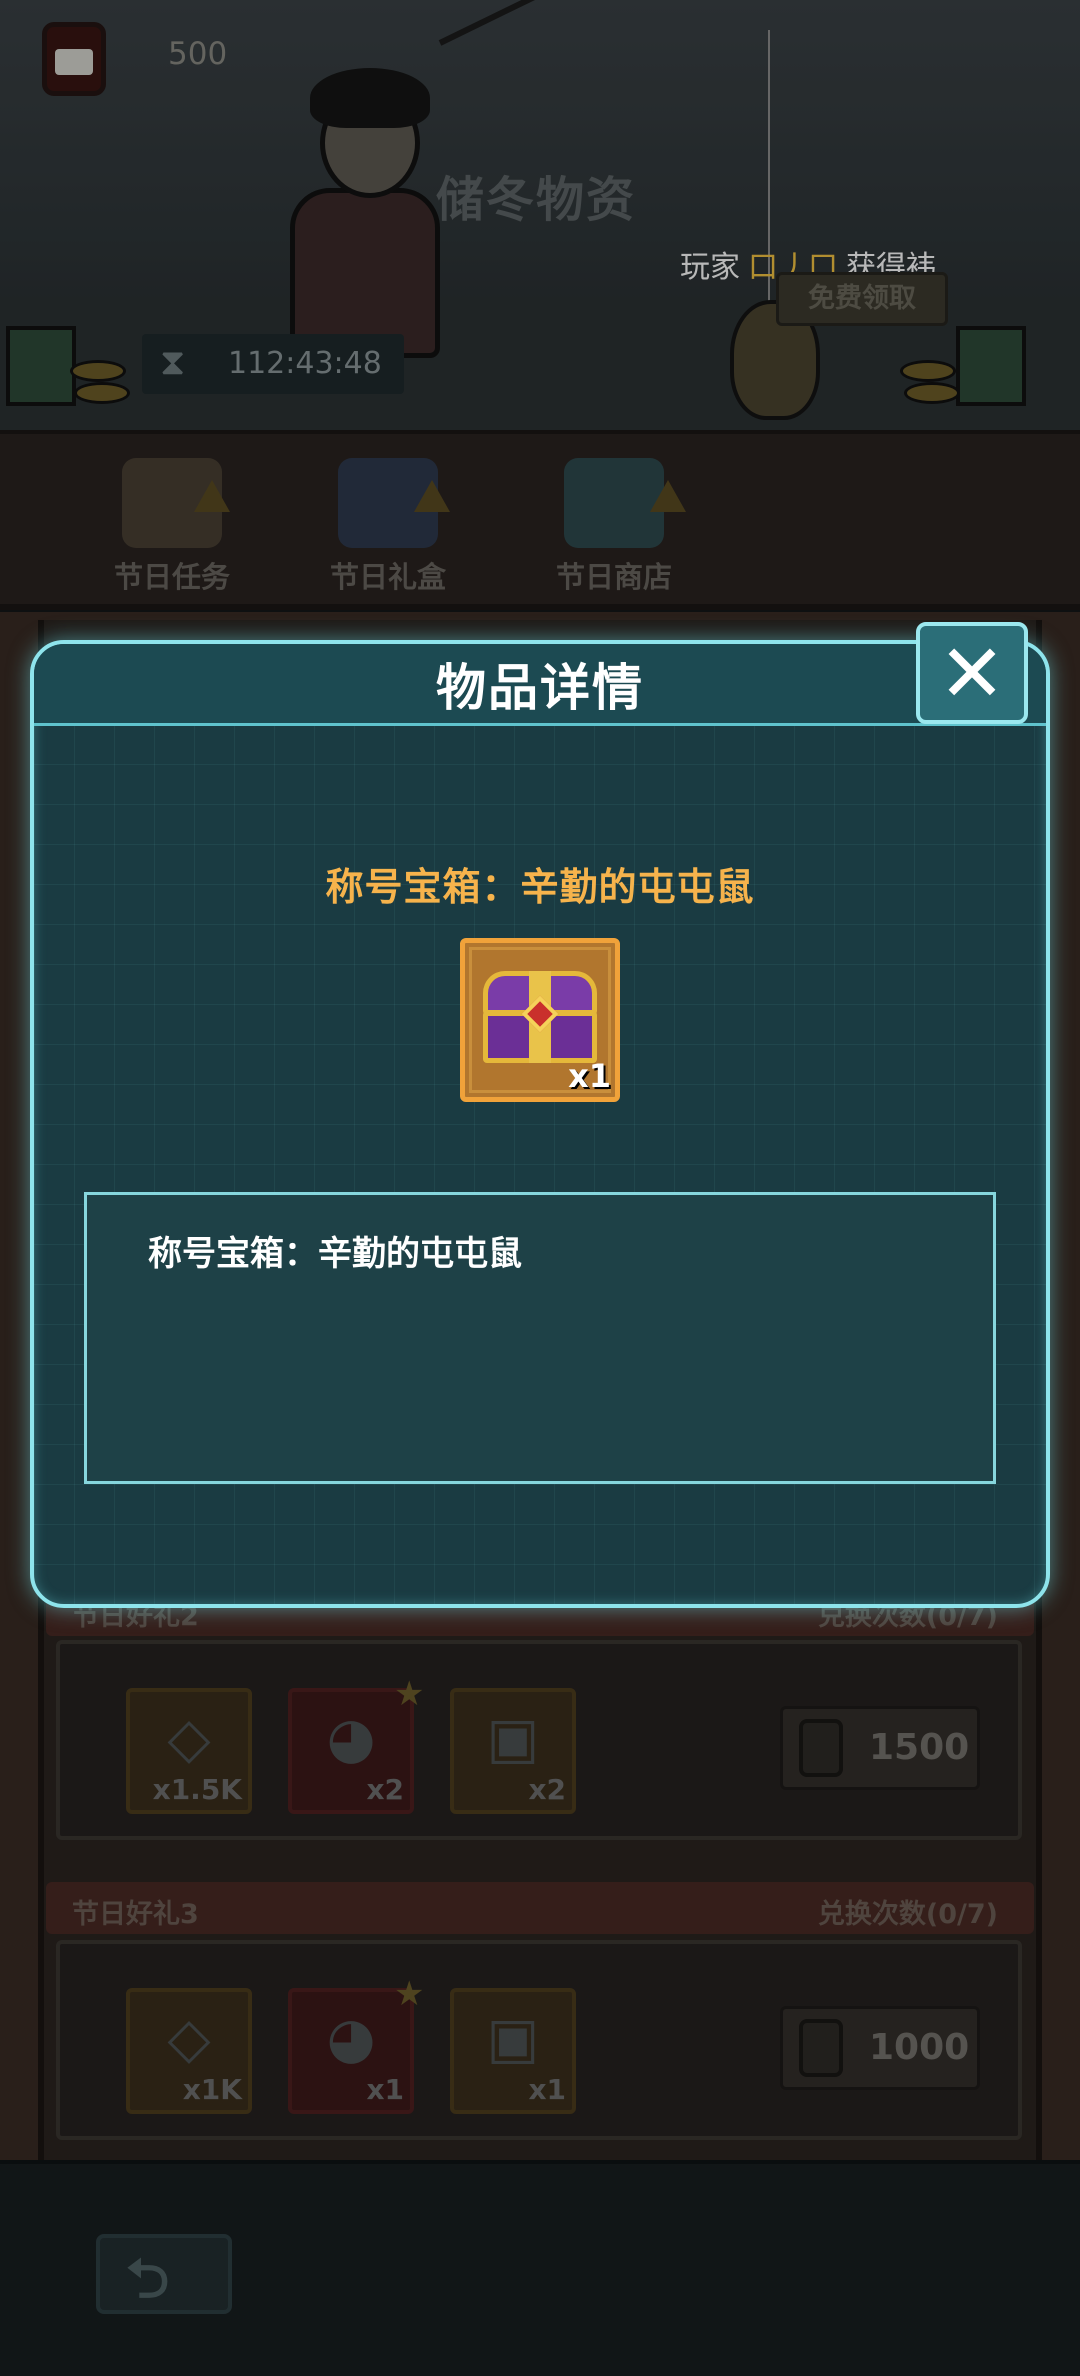  What do you see at coordinates (540, 1017) in the screenshot?
I see `treasure-chest-icon` at bounding box center [540, 1017].